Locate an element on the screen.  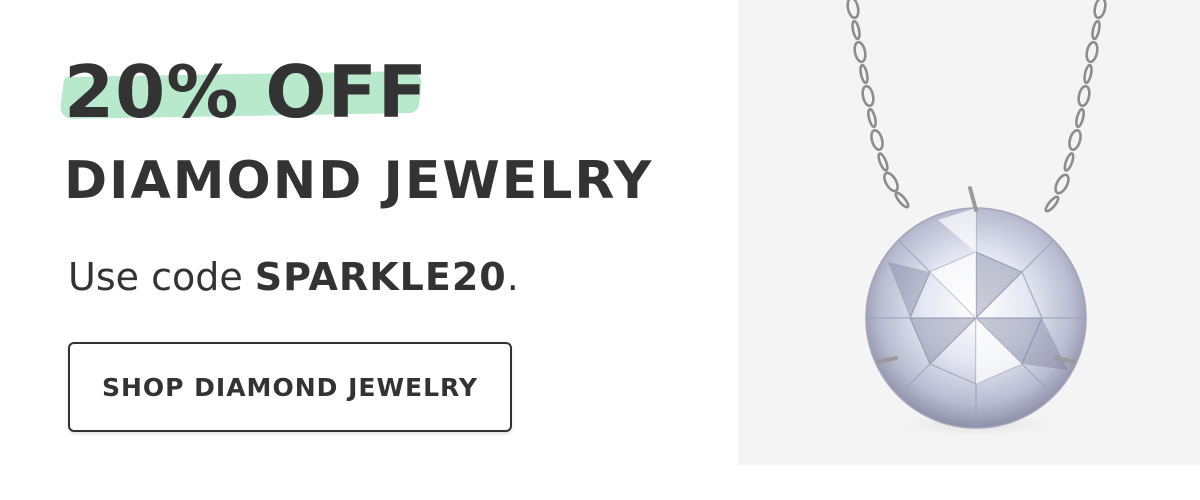
headline-discount: 20% OFF is located at coordinates (246, 92).